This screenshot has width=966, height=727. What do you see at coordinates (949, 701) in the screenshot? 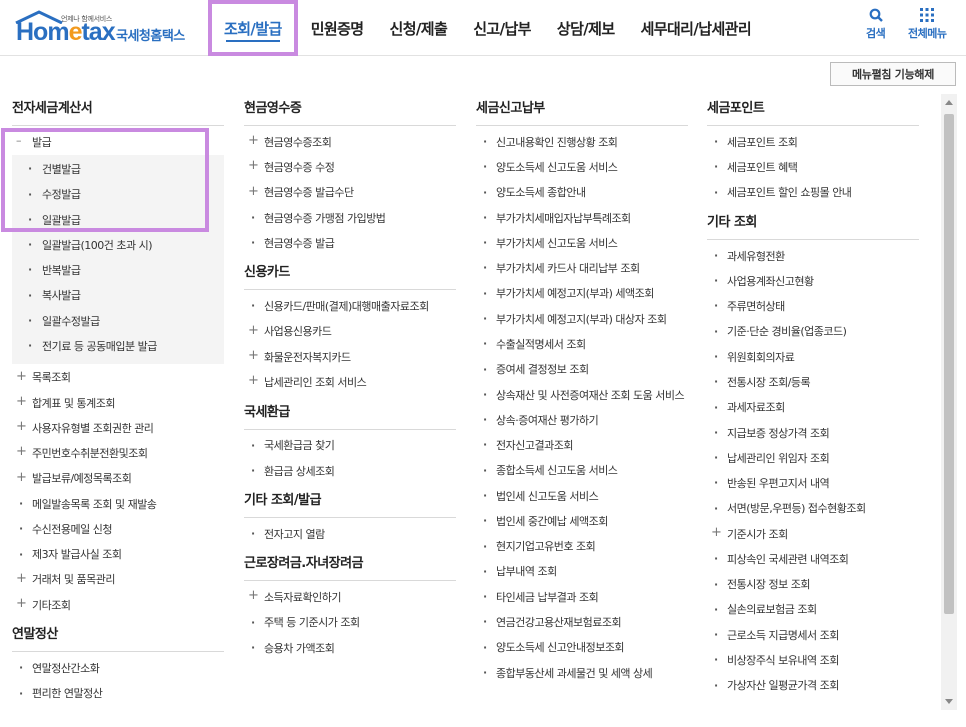
I see `scroll-down-icon` at bounding box center [949, 701].